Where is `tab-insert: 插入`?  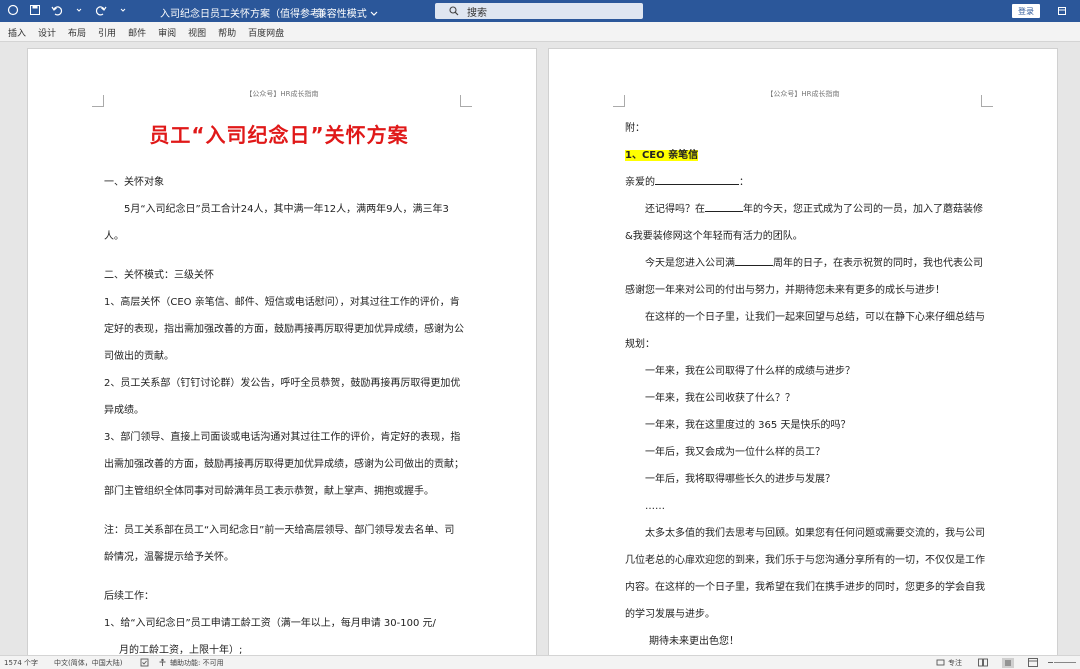 tab-insert: 插入 is located at coordinates (17, 32).